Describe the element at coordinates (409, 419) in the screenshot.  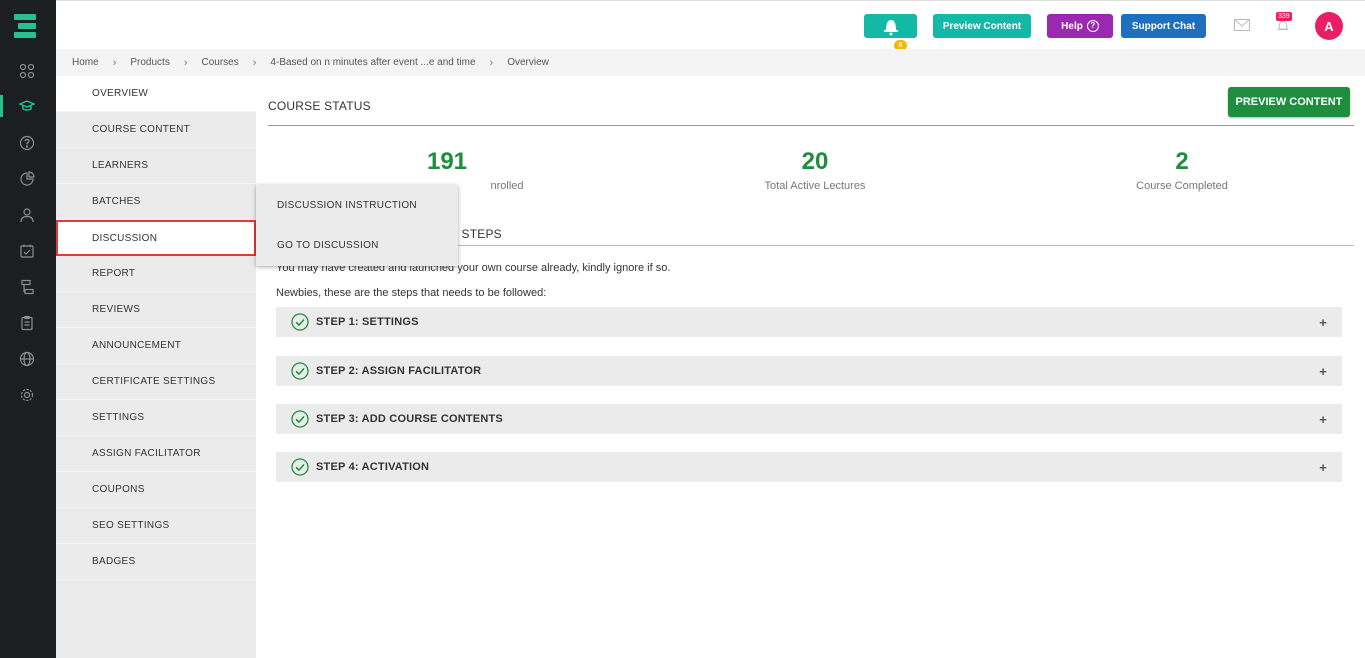
I see `step-label: STEP 3: ADD COURSE CONTENTS` at that location.